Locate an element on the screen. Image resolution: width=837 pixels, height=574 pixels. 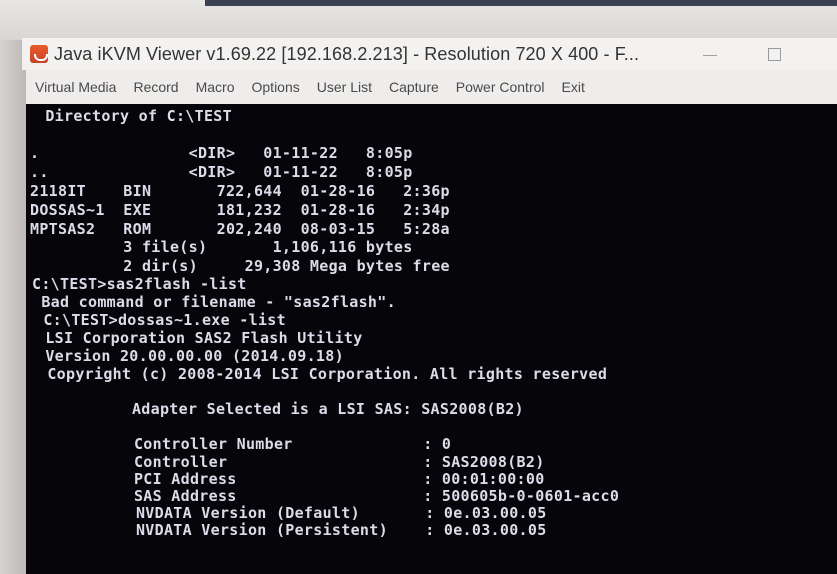
minimize-icon: — is located at coordinates (710, 54).